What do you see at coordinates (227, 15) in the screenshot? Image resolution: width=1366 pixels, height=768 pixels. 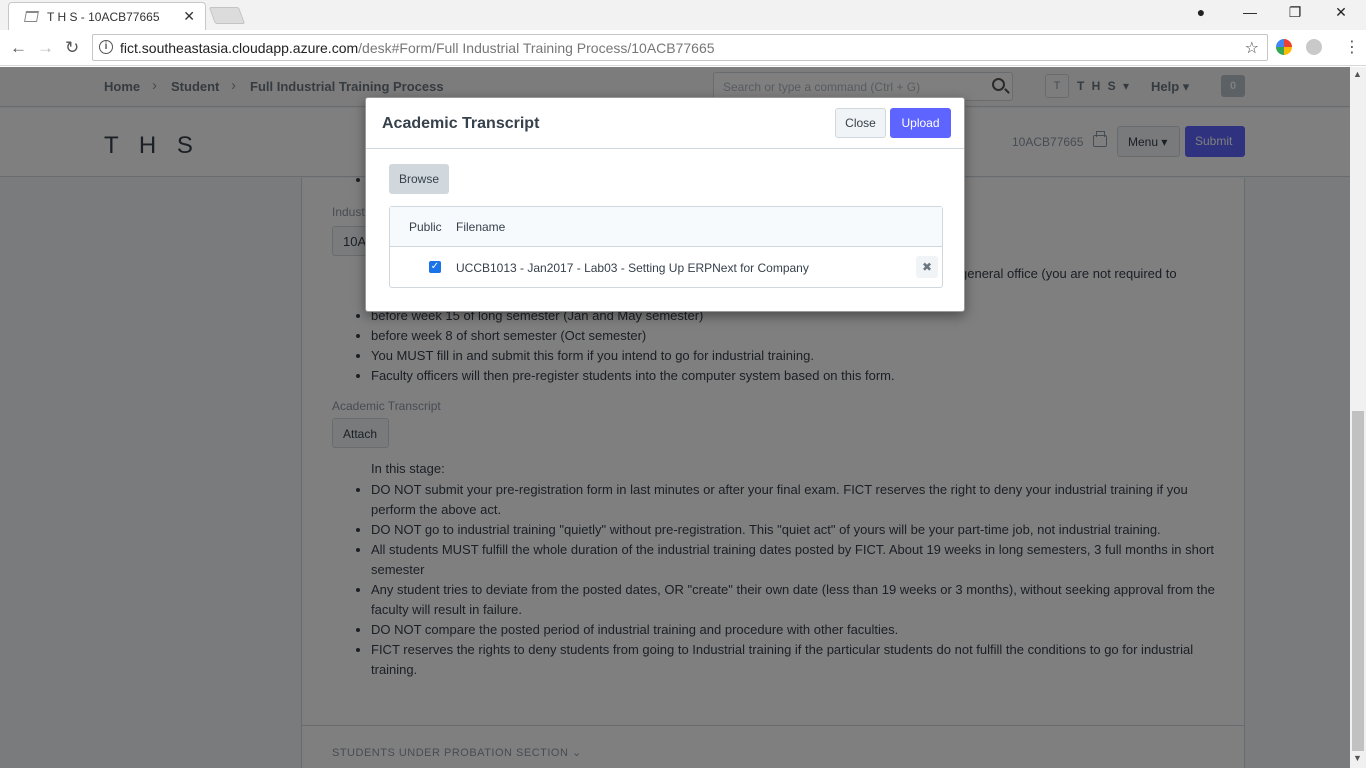 I see `new-tab-button` at bounding box center [227, 15].